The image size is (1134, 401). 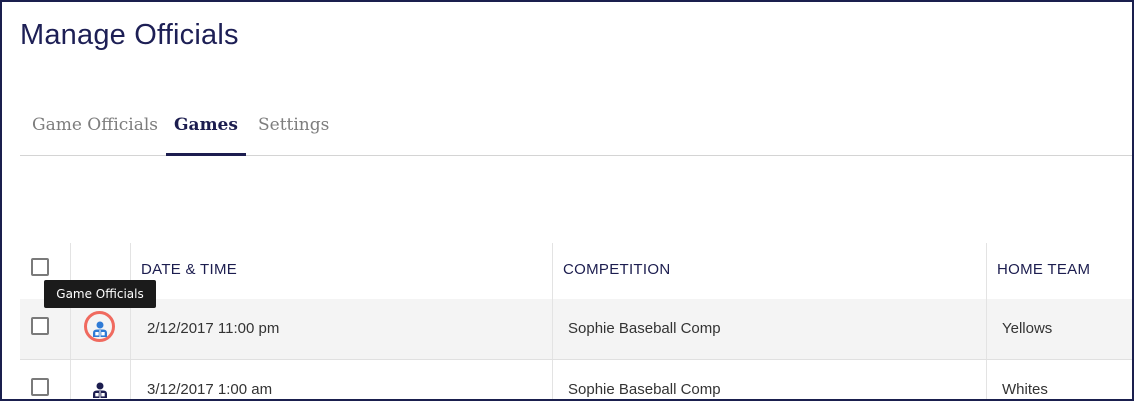 What do you see at coordinates (342, 329) in the screenshot?
I see `row-date-time-cell: 2/12/2017 11:00 pm` at bounding box center [342, 329].